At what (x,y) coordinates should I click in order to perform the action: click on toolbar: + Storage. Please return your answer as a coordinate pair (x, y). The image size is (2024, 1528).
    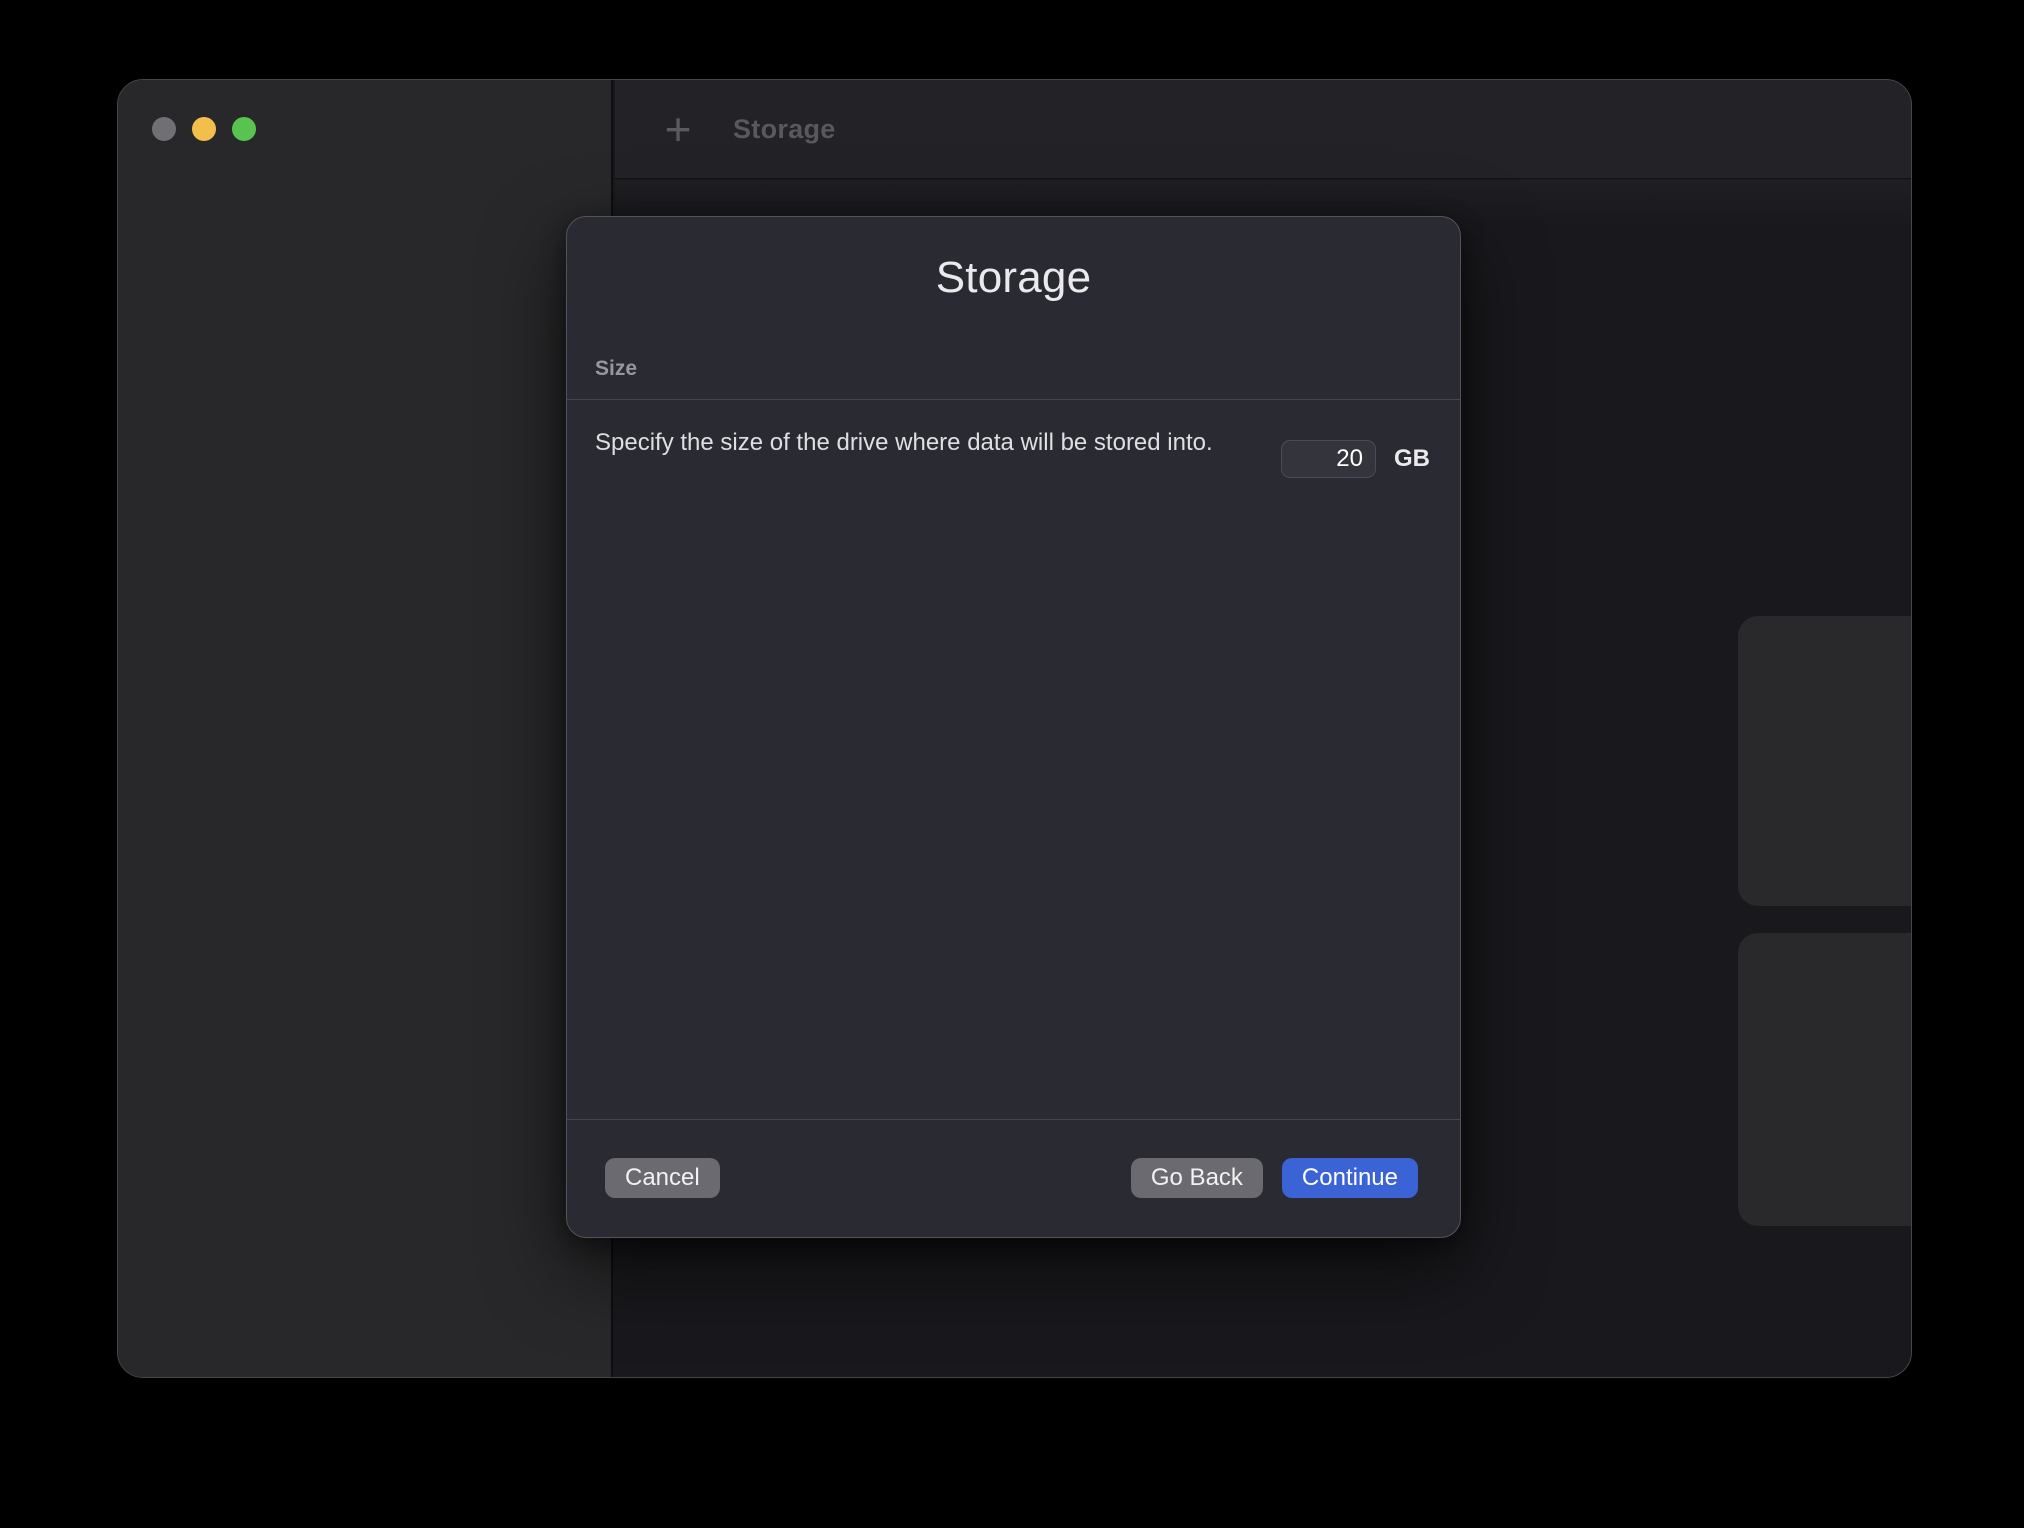
    Looking at the image, I should click on (1263, 129).